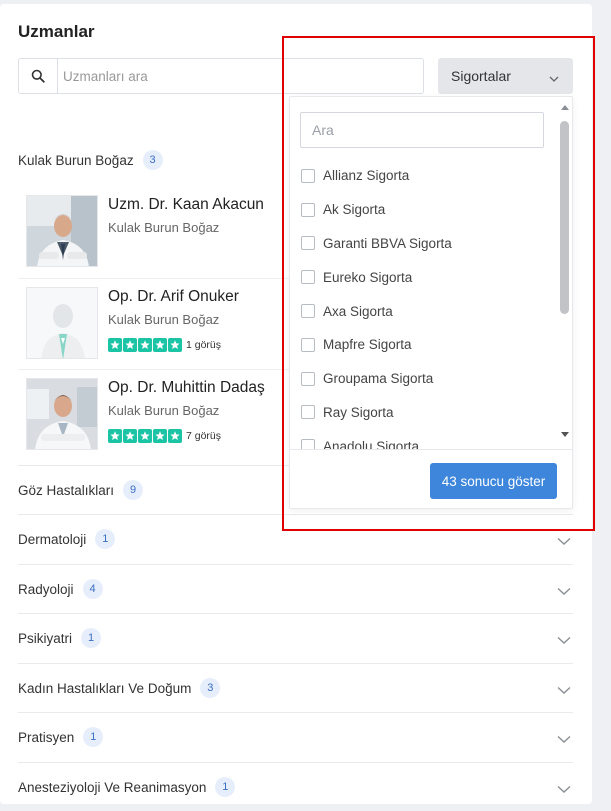  I want to click on option-label: Garanti BBVA Sigorta, so click(387, 243).